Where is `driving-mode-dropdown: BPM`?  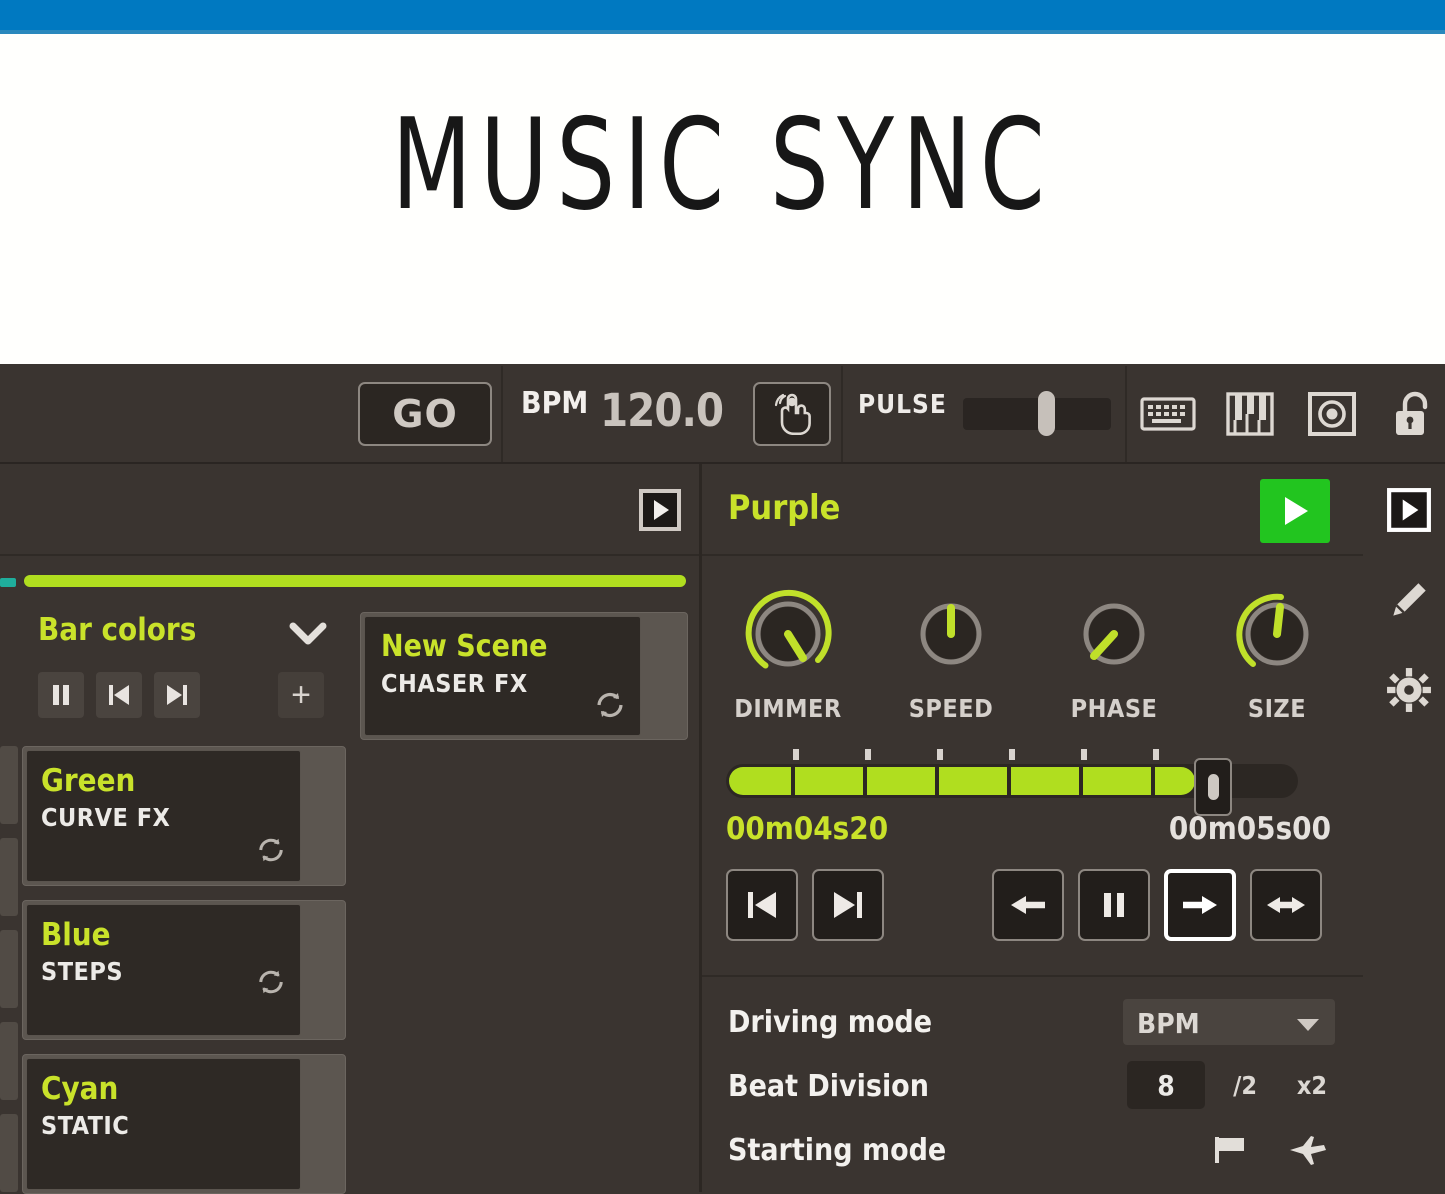
driving-mode-dropdown: BPM is located at coordinates (1229, 1022).